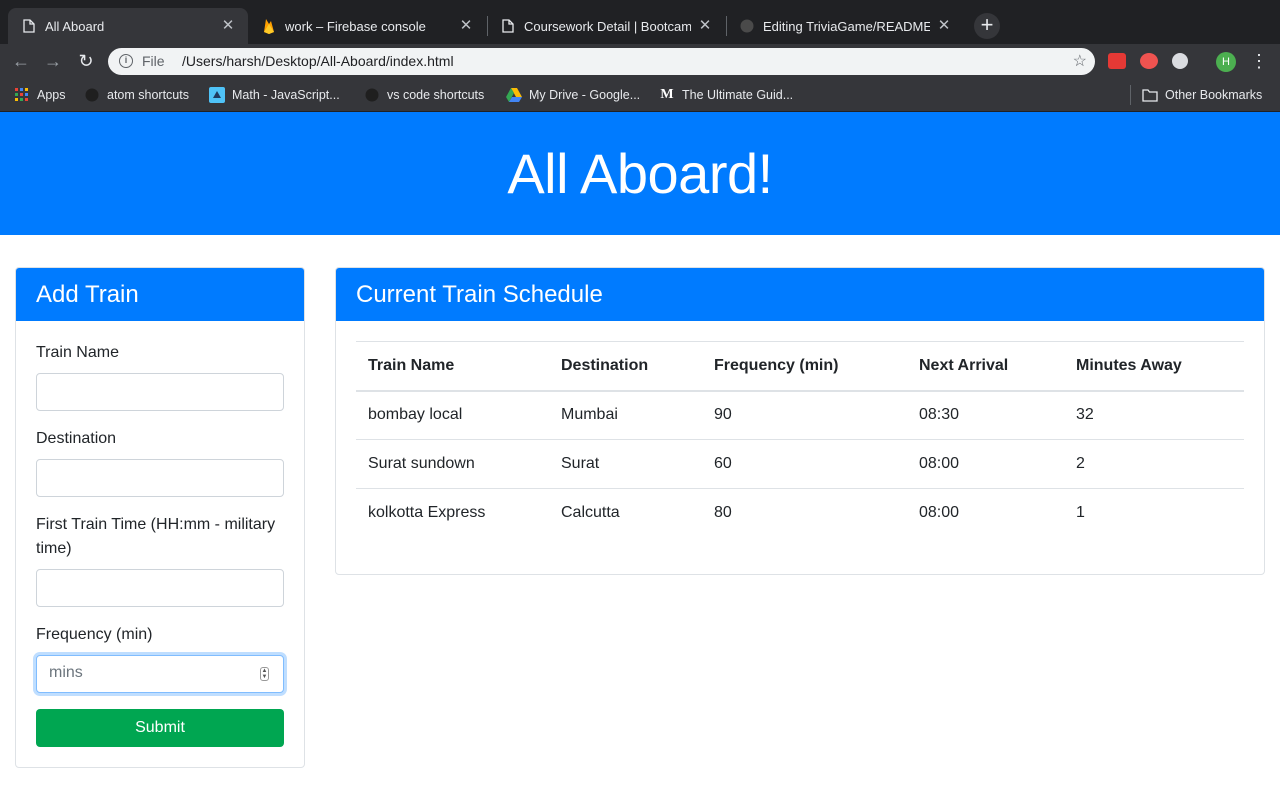 The image size is (1280, 800). What do you see at coordinates (804, 464) in the screenshot?
I see `table-cell: 60` at bounding box center [804, 464].